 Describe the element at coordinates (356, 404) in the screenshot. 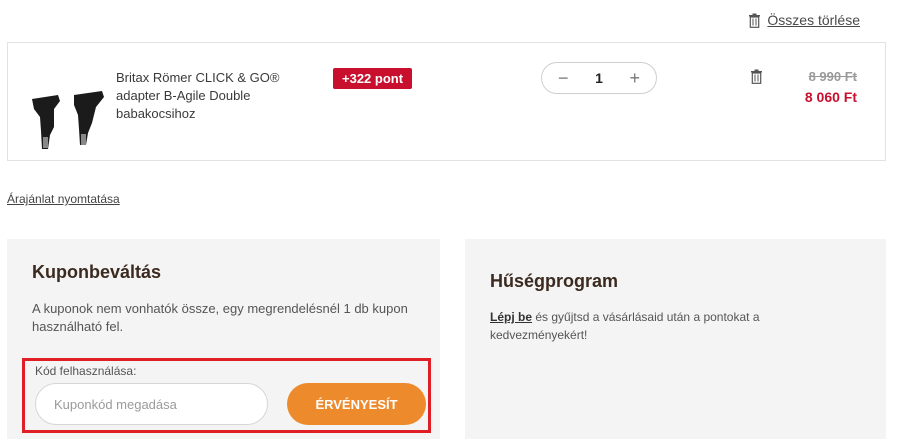

I see `apply-coupon-button: ÉRVÉNYESÍT` at that location.